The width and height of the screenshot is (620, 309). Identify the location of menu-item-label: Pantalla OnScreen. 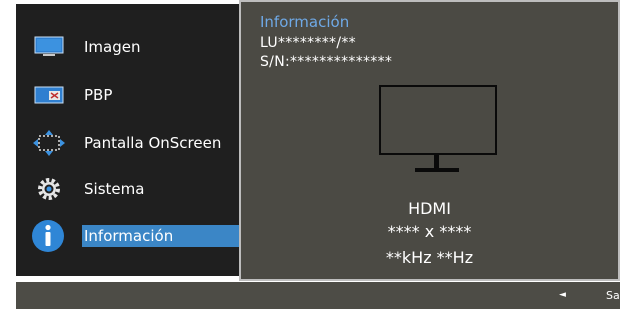
(153, 143).